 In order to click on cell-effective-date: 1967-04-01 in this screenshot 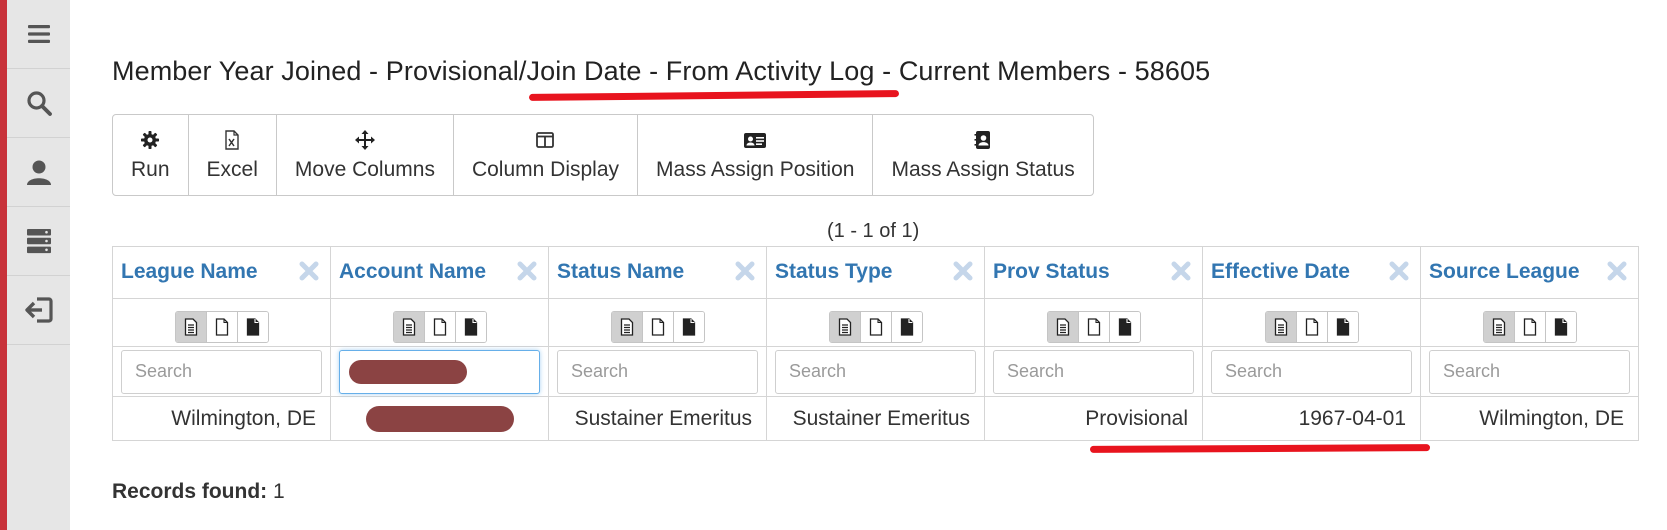, I will do `click(1311, 418)`.